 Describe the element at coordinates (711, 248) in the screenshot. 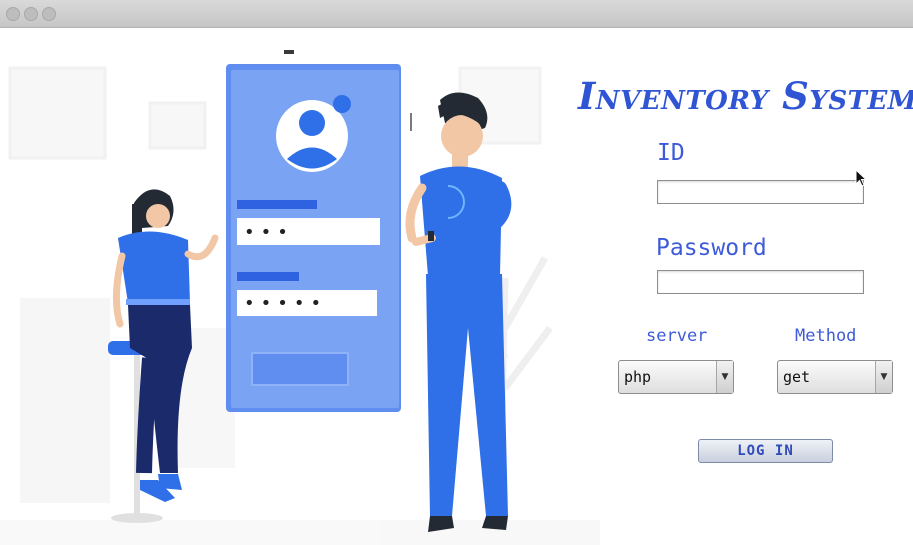

I see `password-label: Password` at that location.